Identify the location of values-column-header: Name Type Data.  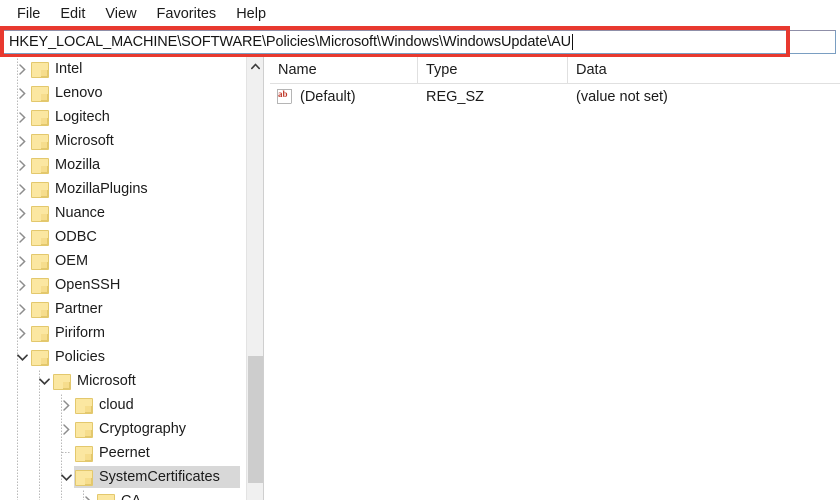
(555, 70).